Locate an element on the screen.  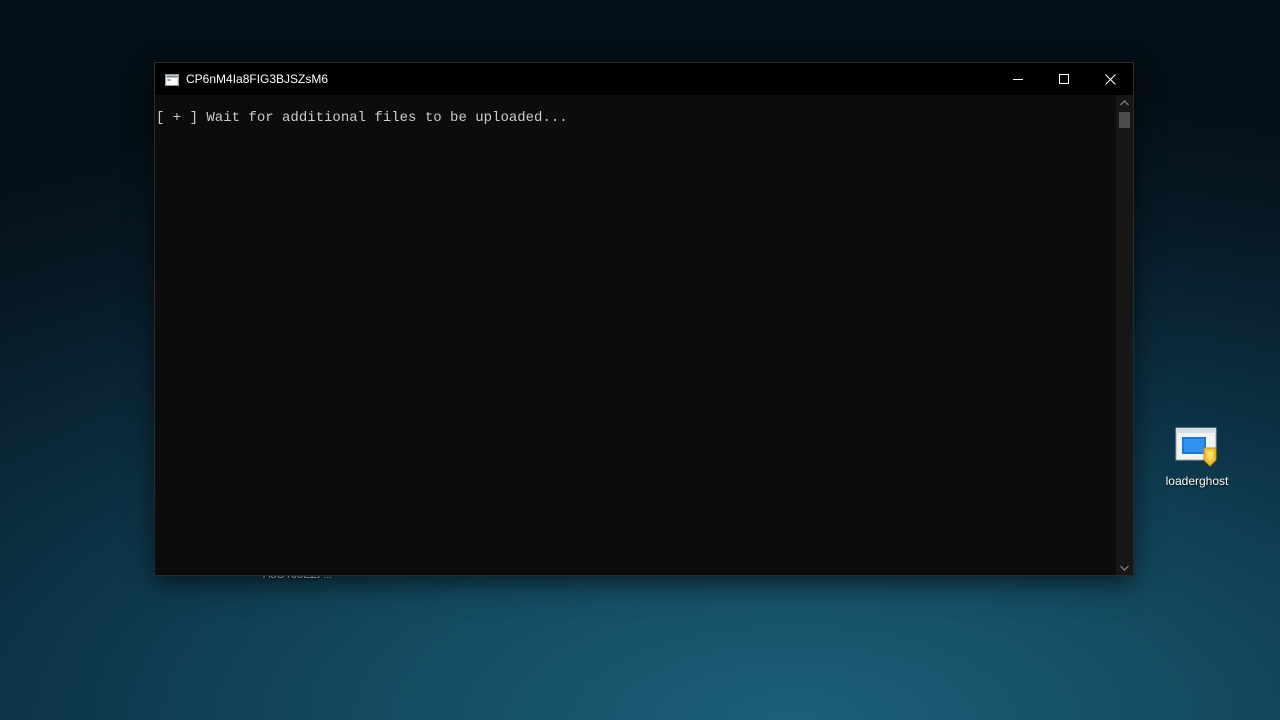
chevron-down-icon is located at coordinates (1124, 568).